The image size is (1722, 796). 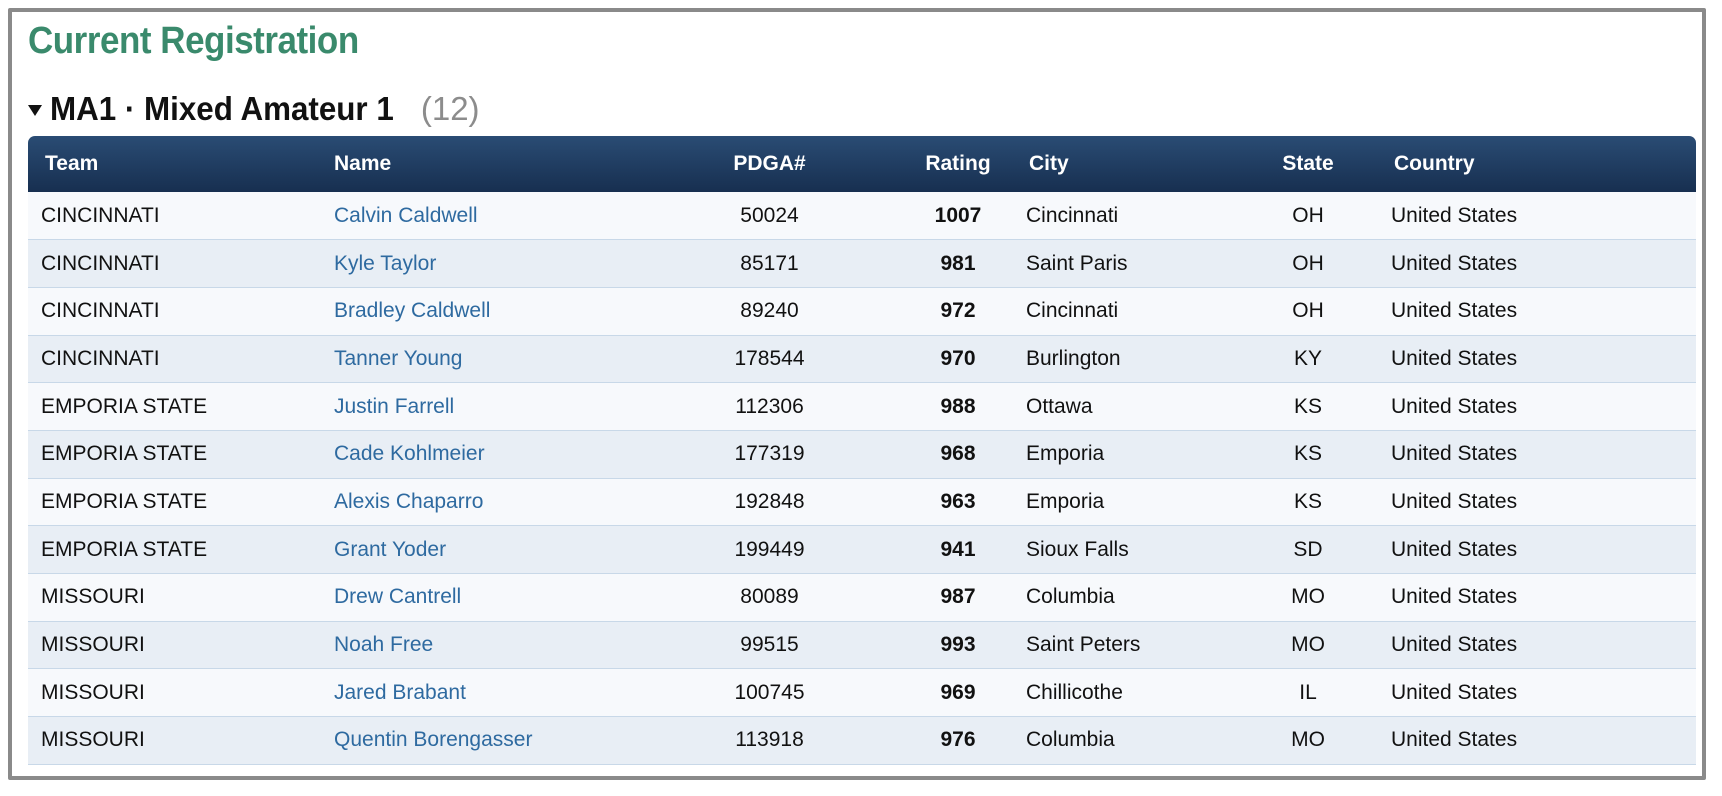 I want to click on header-rating: Rating, so click(x=958, y=164).